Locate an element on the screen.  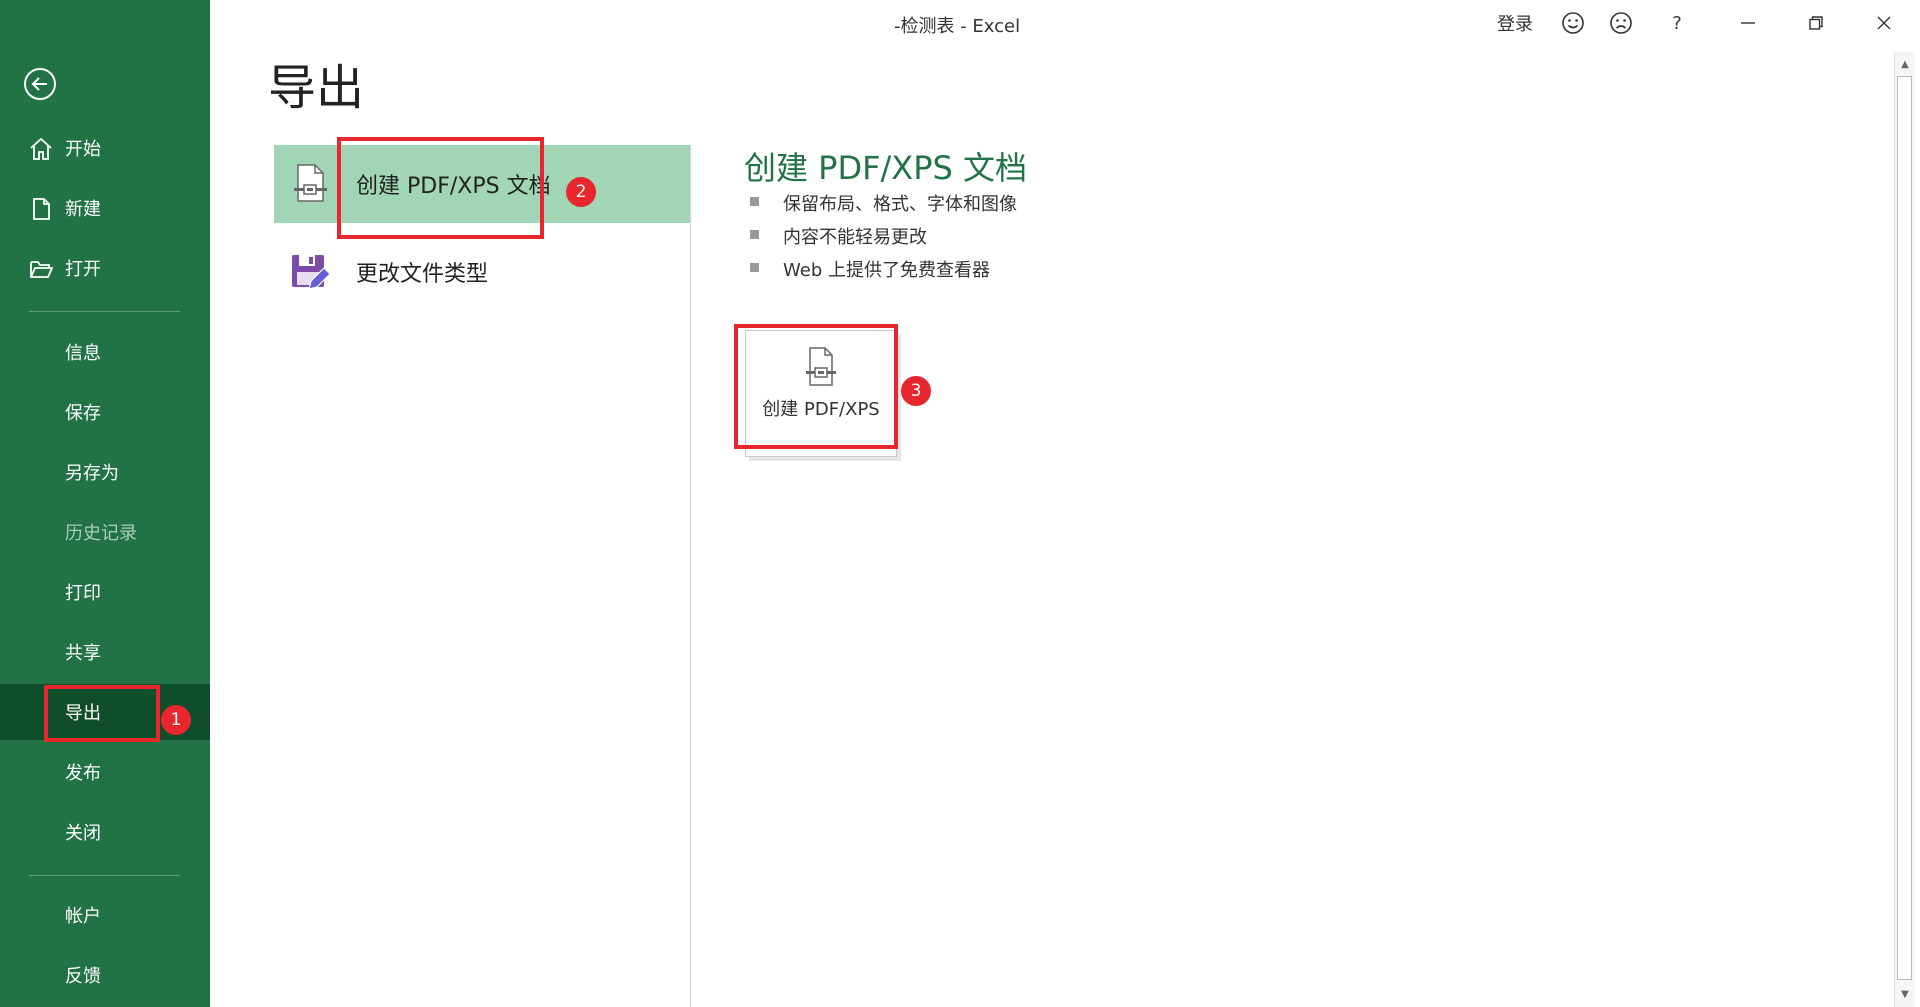
sidebar-item-label: 打开 is located at coordinates (83, 269).